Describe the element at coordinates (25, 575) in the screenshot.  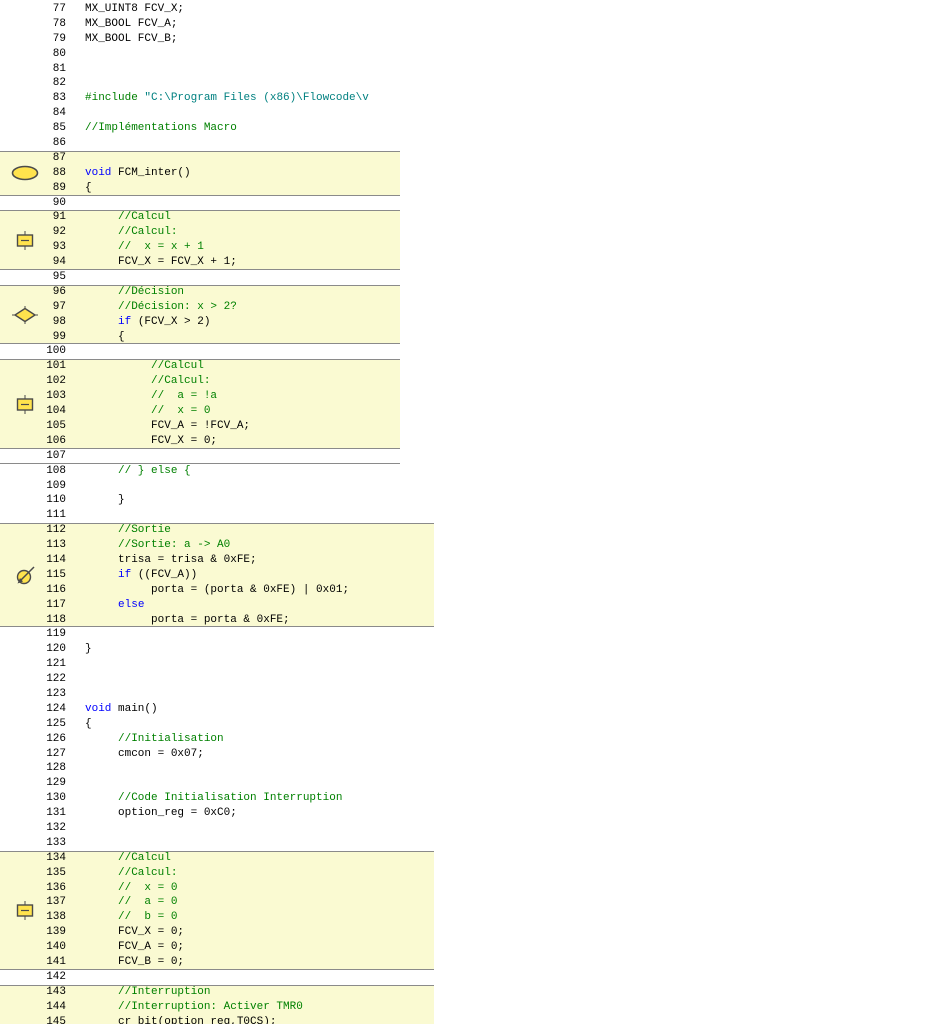
I see `output-icon` at that location.